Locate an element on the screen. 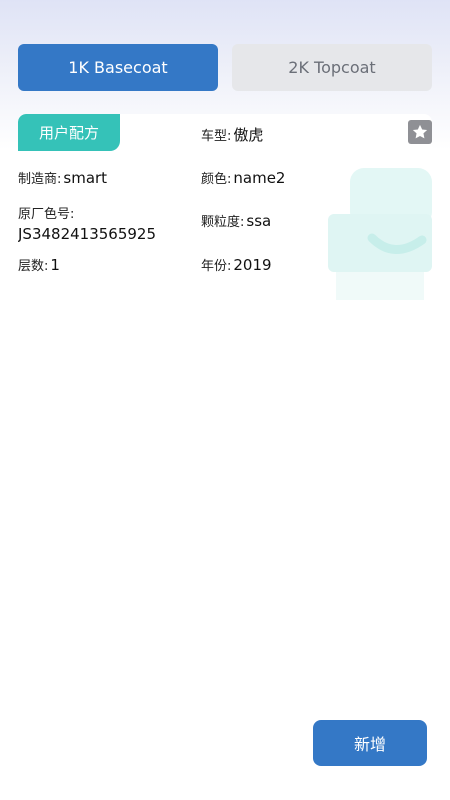  car-type-value: 傲虎 is located at coordinates (248, 135).